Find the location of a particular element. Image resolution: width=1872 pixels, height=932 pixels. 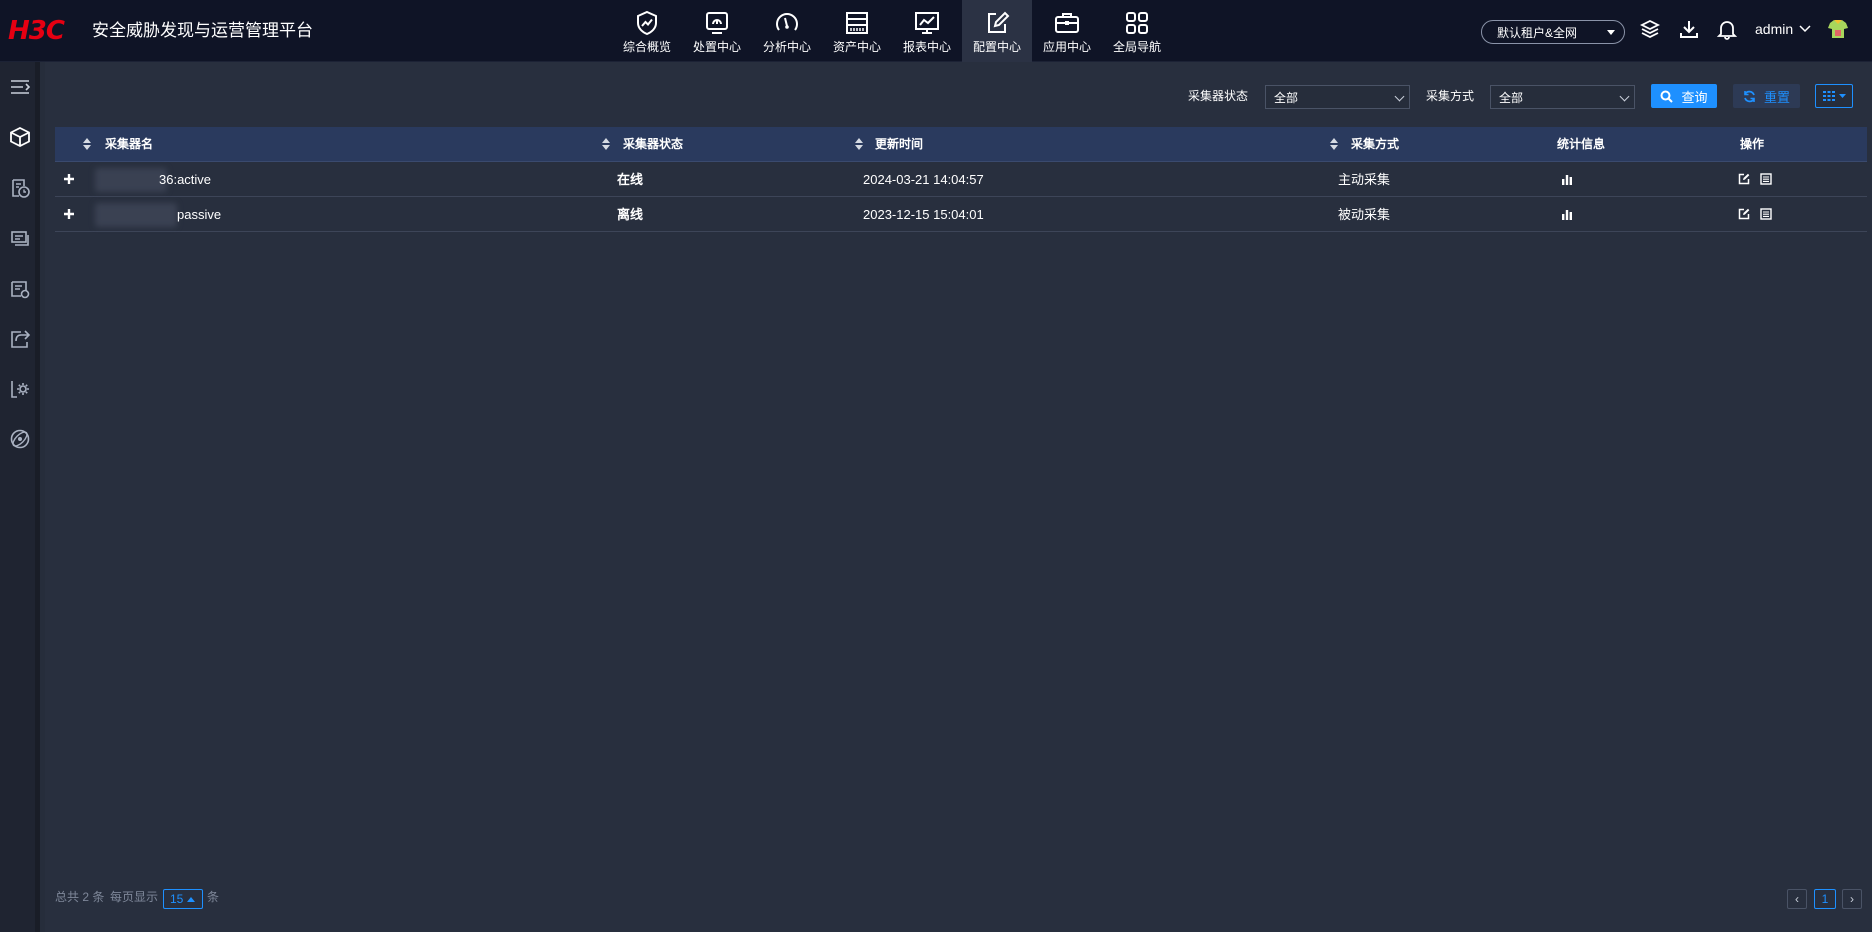

next-page-button: › is located at coordinates (1852, 899).